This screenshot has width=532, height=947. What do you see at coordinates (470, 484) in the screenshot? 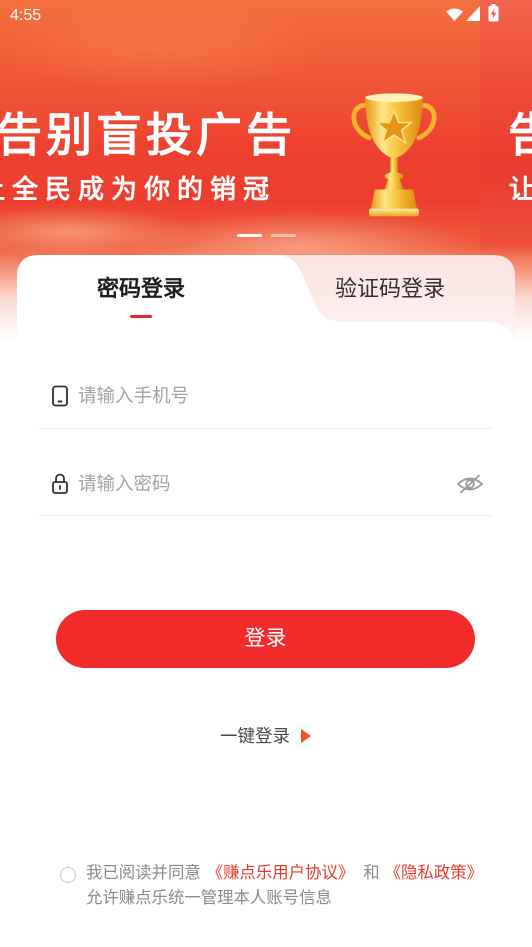
I see `eye-off-icon` at bounding box center [470, 484].